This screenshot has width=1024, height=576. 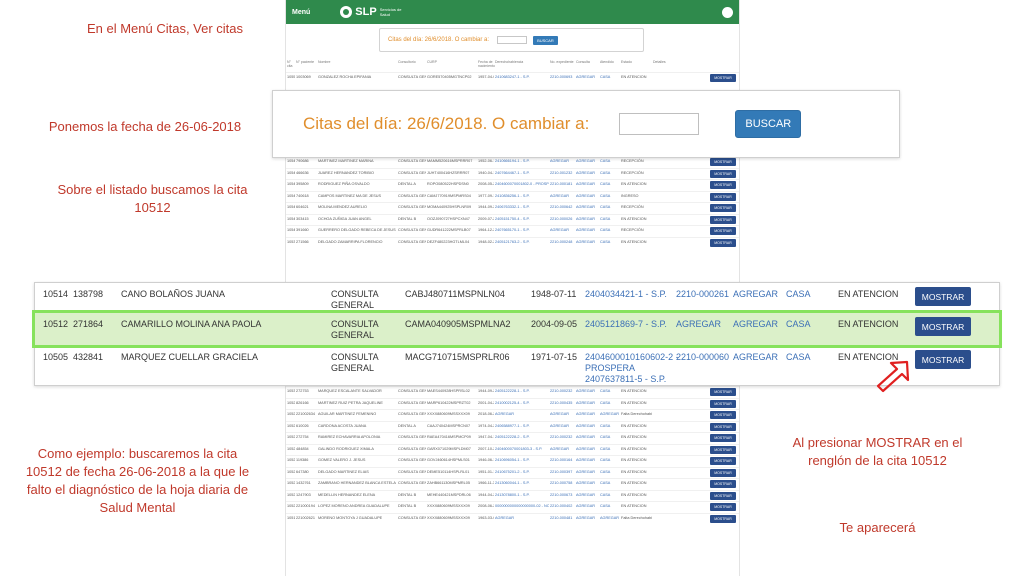 I want to click on cell-c2: AGREGAR, so click(x=609, y=413).